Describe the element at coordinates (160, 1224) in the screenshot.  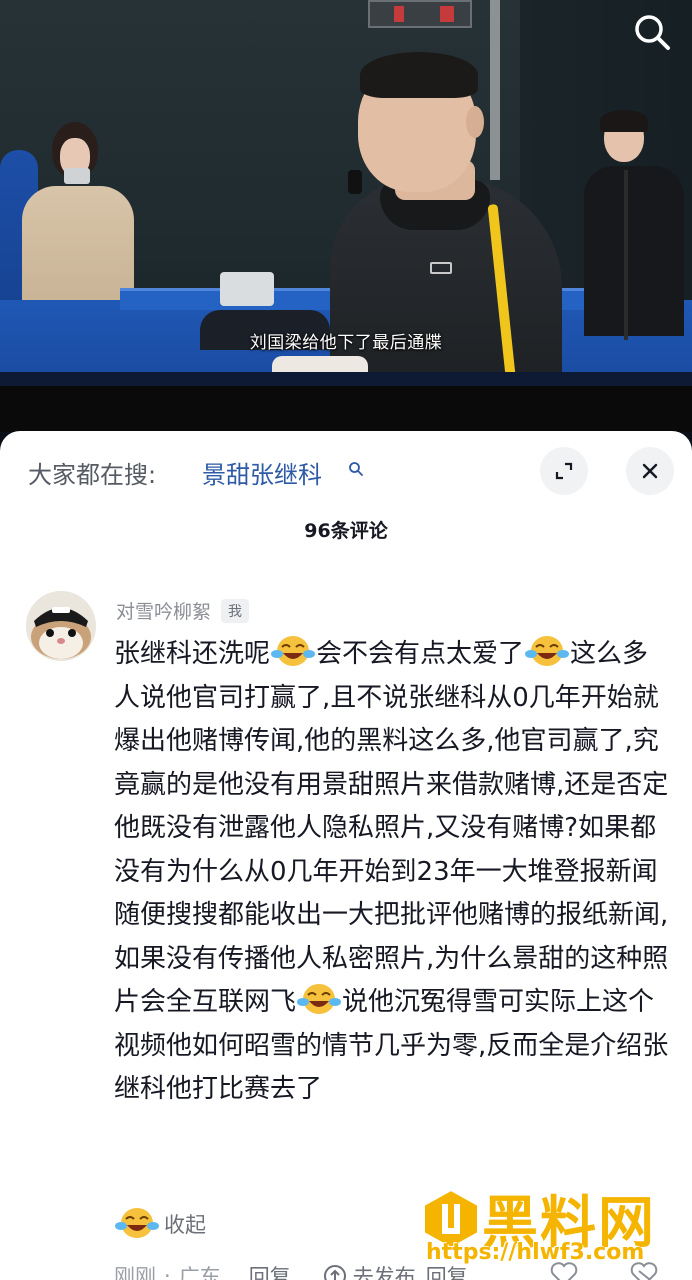
I see `collapse-row: 收起` at that location.